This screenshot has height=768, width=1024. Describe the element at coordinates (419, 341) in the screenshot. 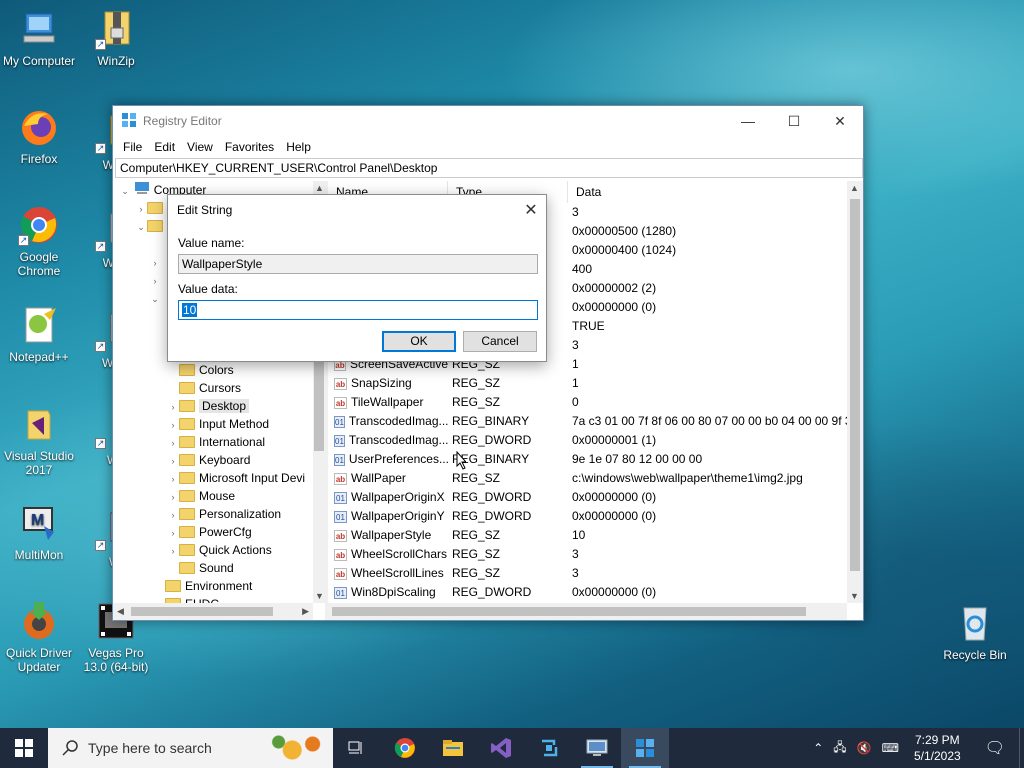

I see `ok-button: OK` at that location.